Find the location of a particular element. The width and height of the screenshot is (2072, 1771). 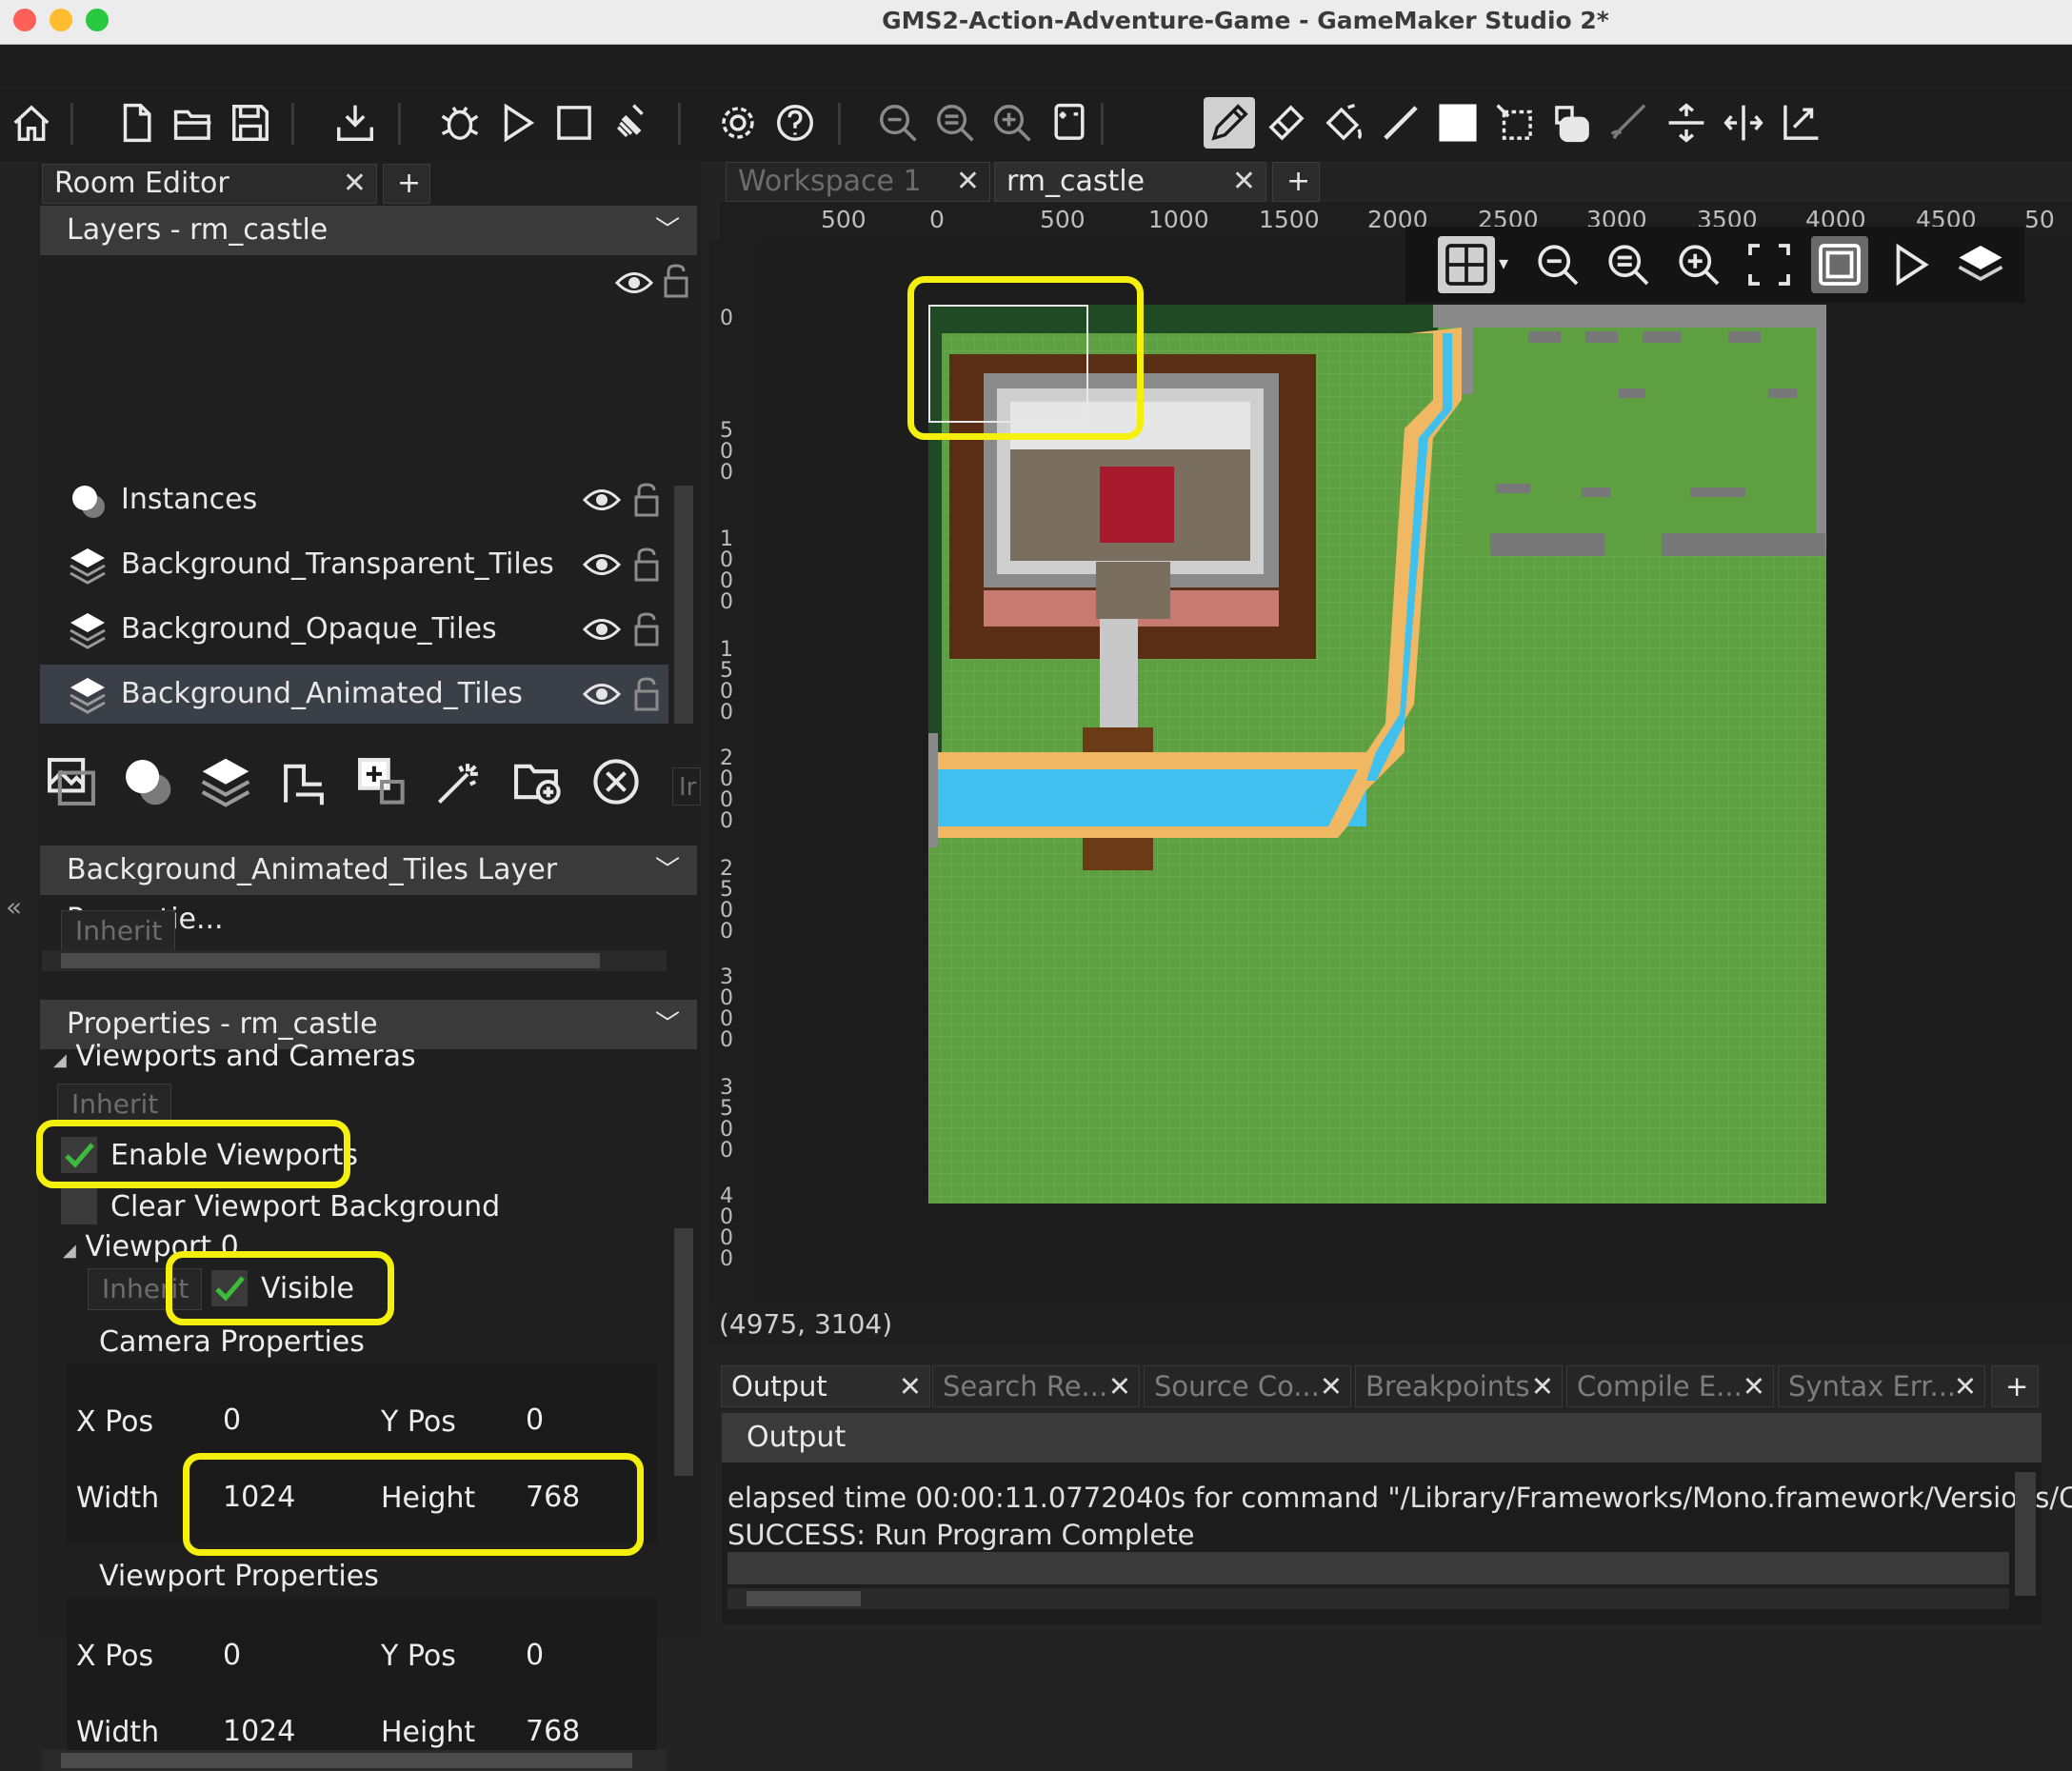

layer-item-background-transparent-tiles: Background_Transparent_Tiles is located at coordinates (354, 564).